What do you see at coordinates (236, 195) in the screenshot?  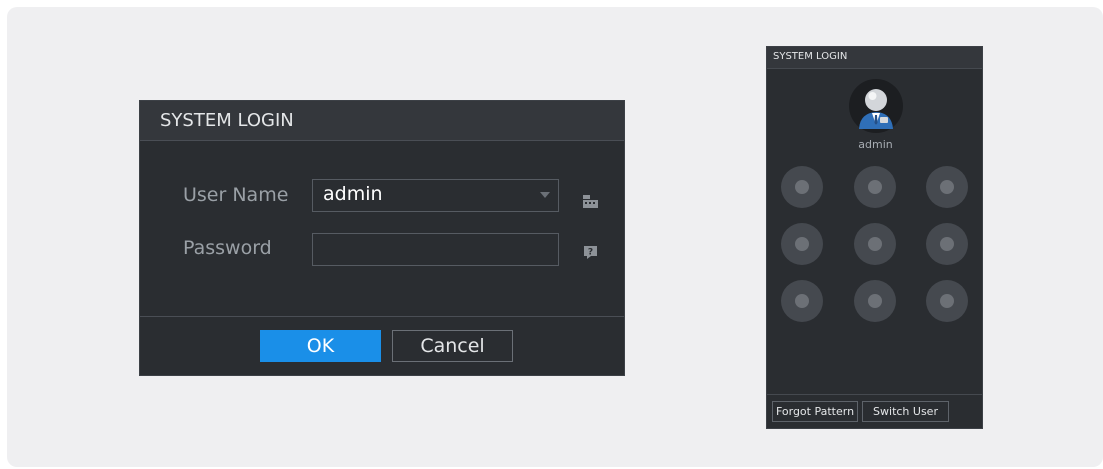 I see `username-label: User Name` at bounding box center [236, 195].